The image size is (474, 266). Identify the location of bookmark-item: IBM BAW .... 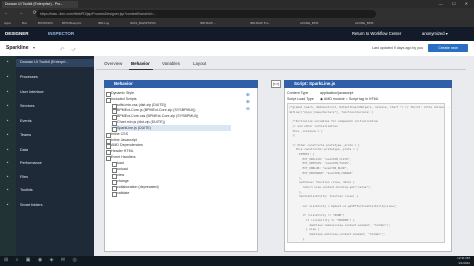
(208, 23).